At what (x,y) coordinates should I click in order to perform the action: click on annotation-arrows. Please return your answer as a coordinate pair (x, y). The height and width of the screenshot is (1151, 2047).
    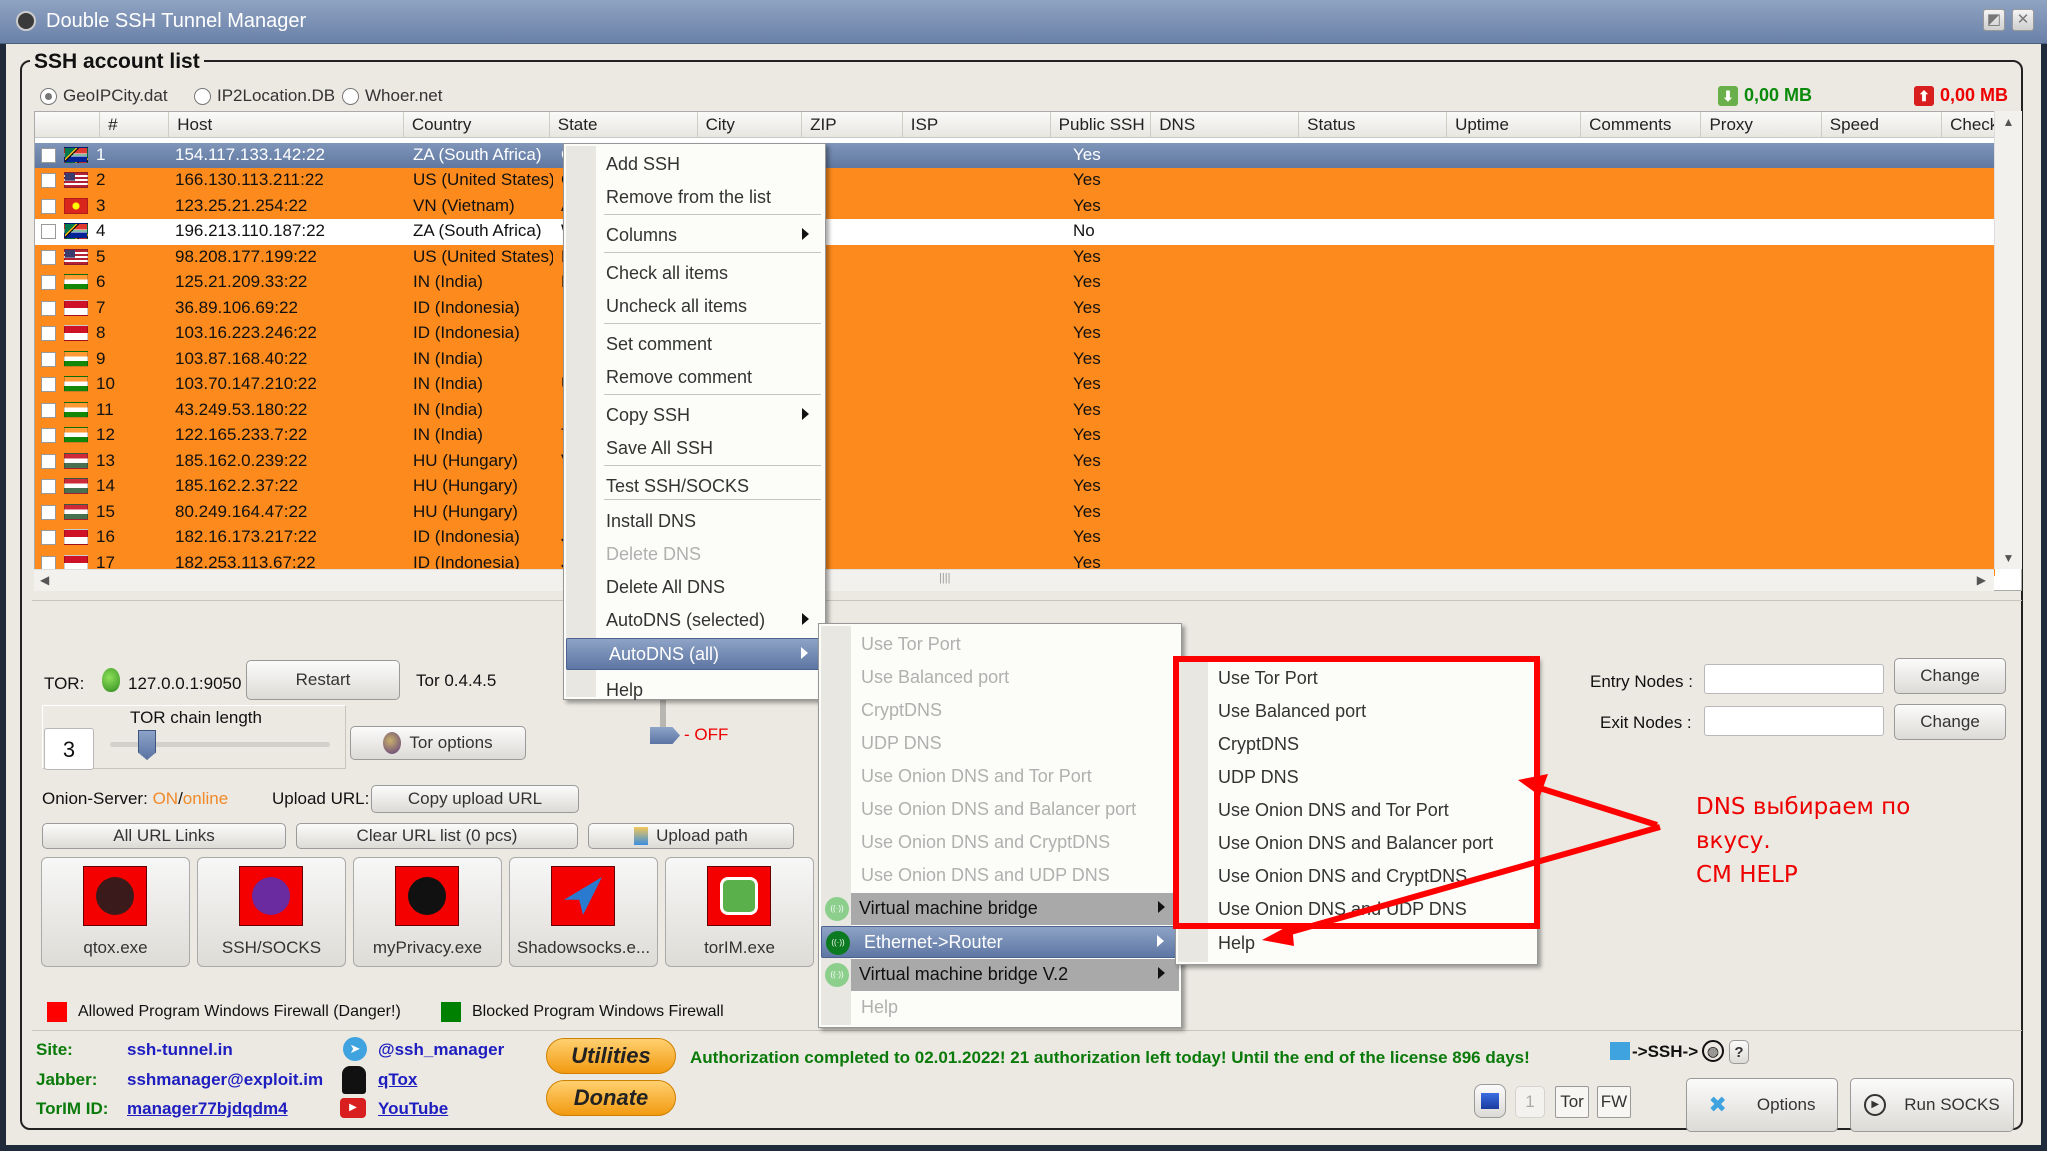
    Looking at the image, I should click on (1461, 860).